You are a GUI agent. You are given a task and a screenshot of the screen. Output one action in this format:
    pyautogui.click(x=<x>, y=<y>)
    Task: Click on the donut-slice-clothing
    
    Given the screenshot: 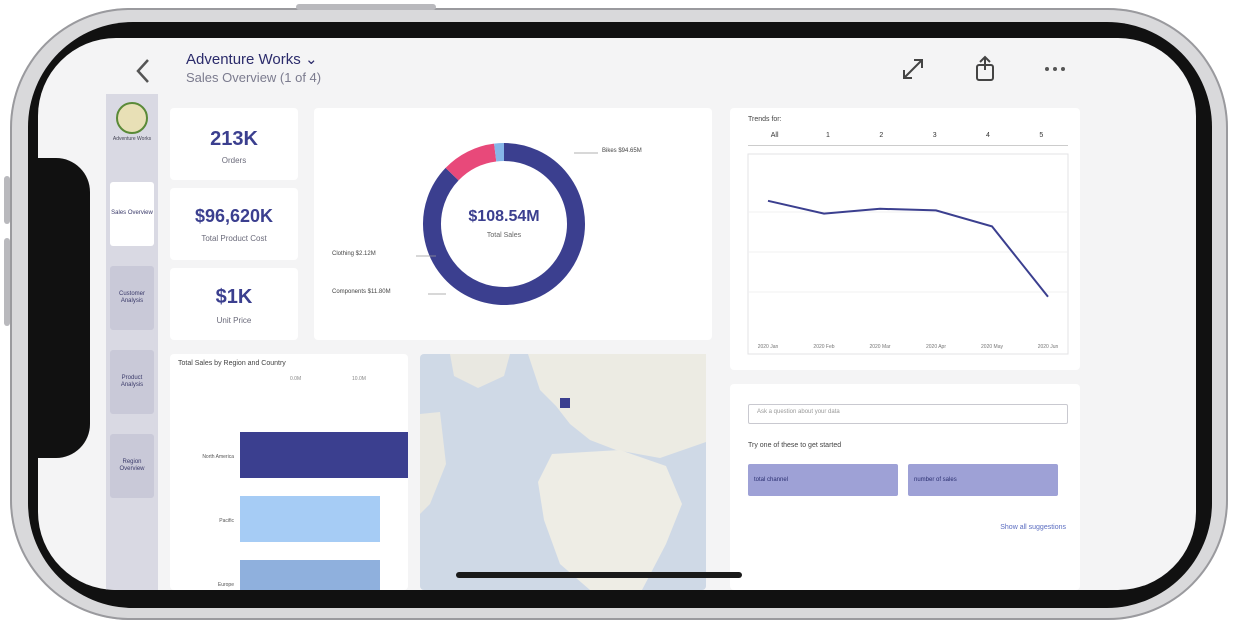 What is the action you would take?
    pyautogui.click(x=499, y=152)
    